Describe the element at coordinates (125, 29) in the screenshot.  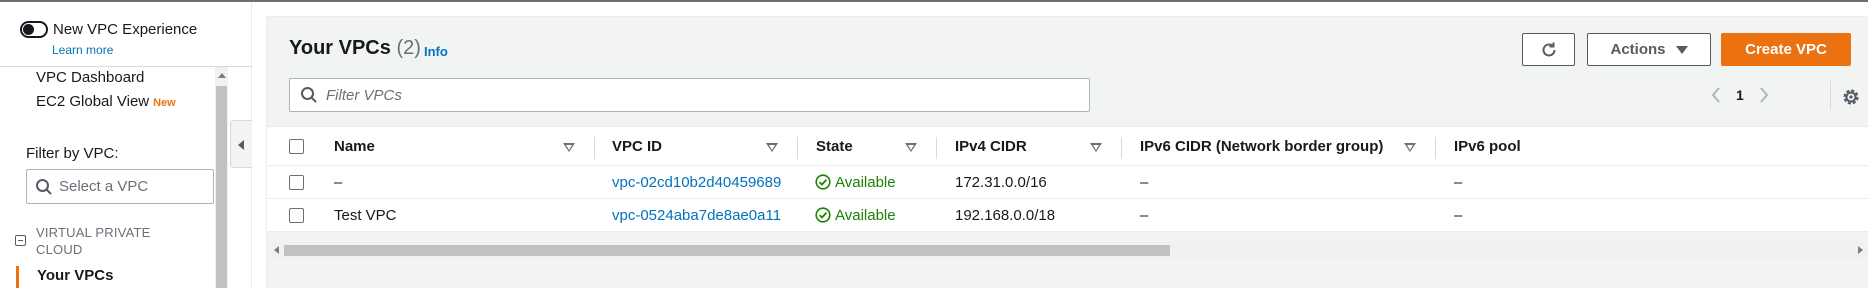
I see `toggle-label: New VPC Experience` at that location.